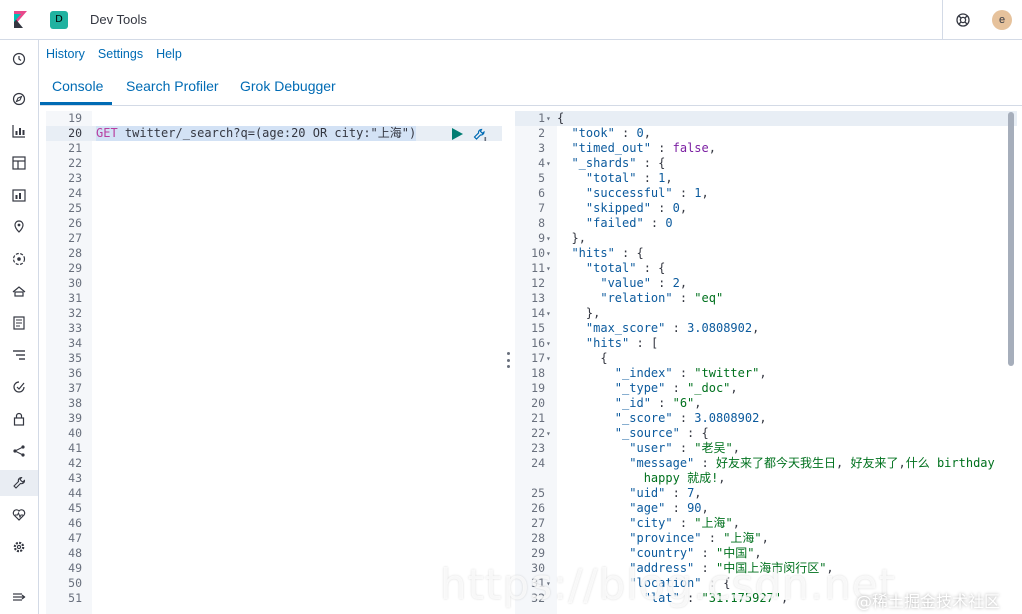  What do you see at coordinates (274, 343) in the screenshot?
I see `request-line: 34` at bounding box center [274, 343].